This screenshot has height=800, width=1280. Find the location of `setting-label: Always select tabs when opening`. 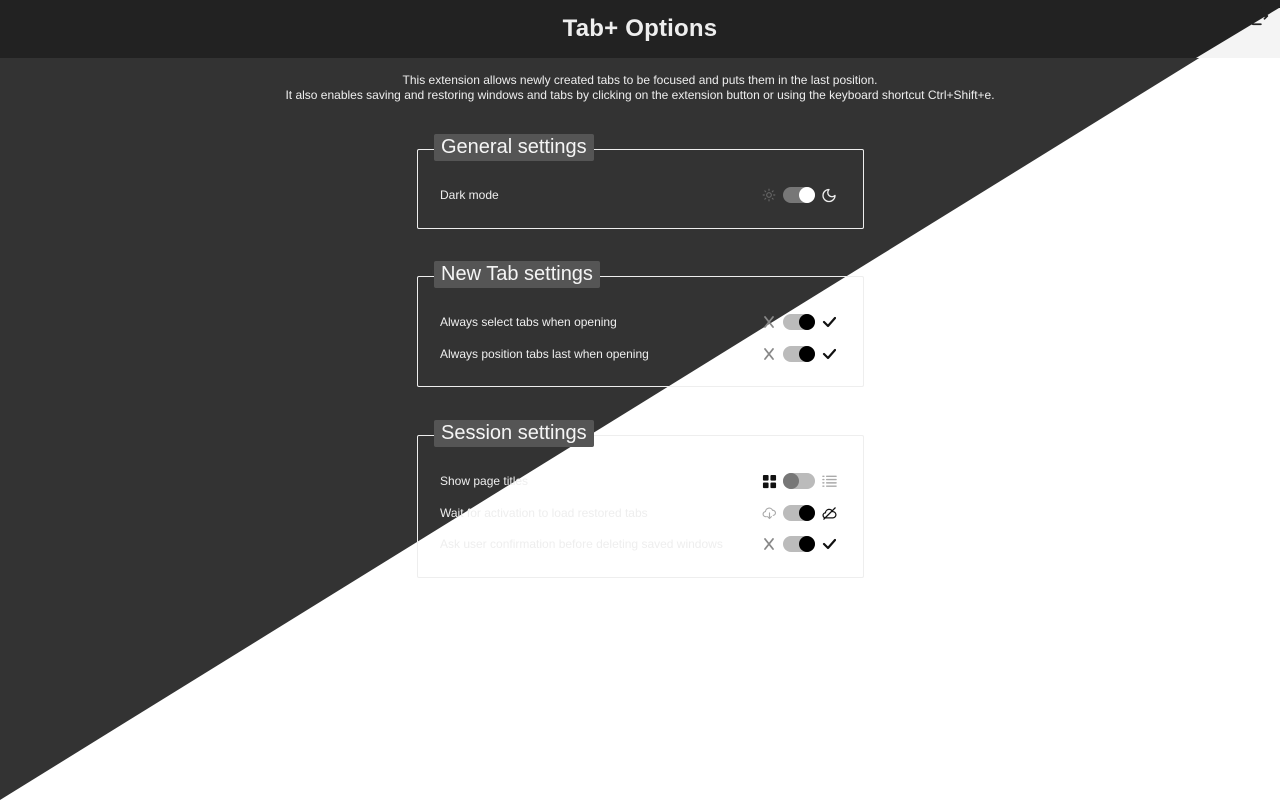

setting-label: Always select tabs when opening is located at coordinates (528, 322).